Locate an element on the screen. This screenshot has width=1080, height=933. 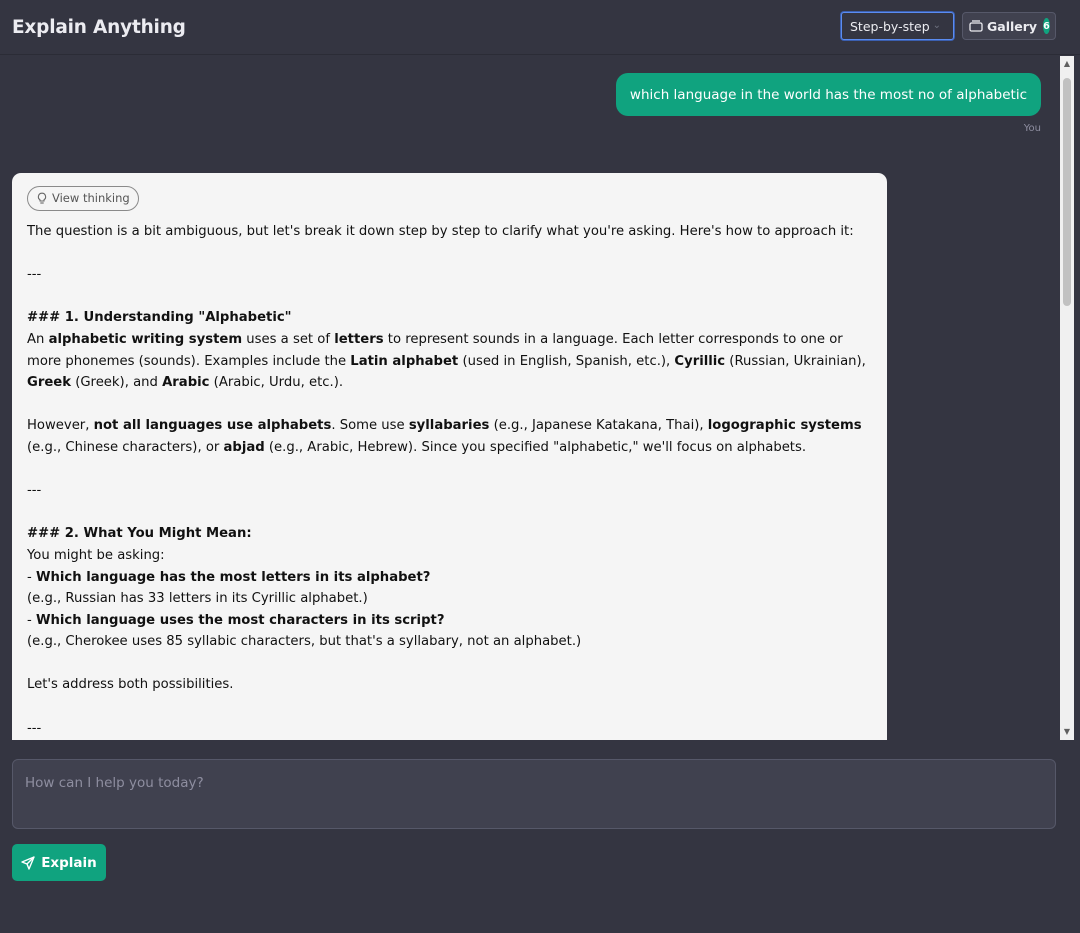
section-heading: ### 2. What You Might Mean: is located at coordinates (139, 534).